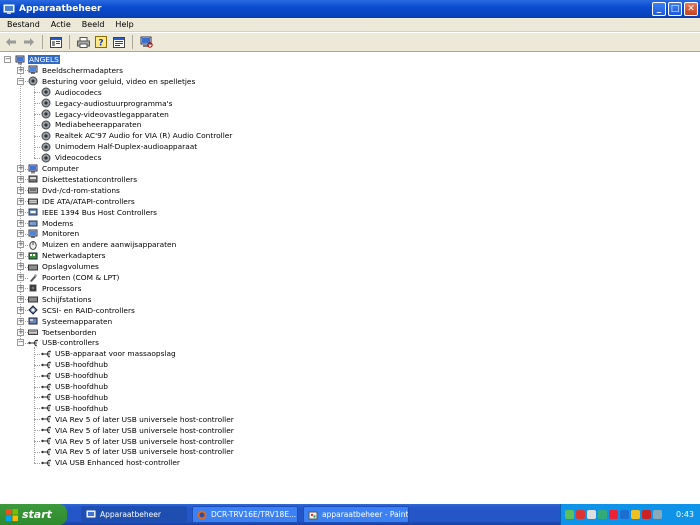 This screenshot has width=700, height=525. What do you see at coordinates (51, 223) in the screenshot?
I see `tree-item: Modems` at bounding box center [51, 223].